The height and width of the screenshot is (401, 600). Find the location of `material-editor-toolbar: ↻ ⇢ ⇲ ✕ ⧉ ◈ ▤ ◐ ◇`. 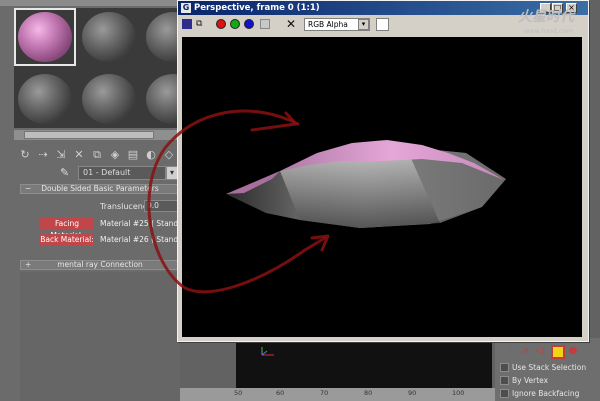

material-editor-toolbar: ↻ ⇢ ⇲ ✕ ⧉ ◈ ▤ ◐ ◇ is located at coordinates (97, 156).